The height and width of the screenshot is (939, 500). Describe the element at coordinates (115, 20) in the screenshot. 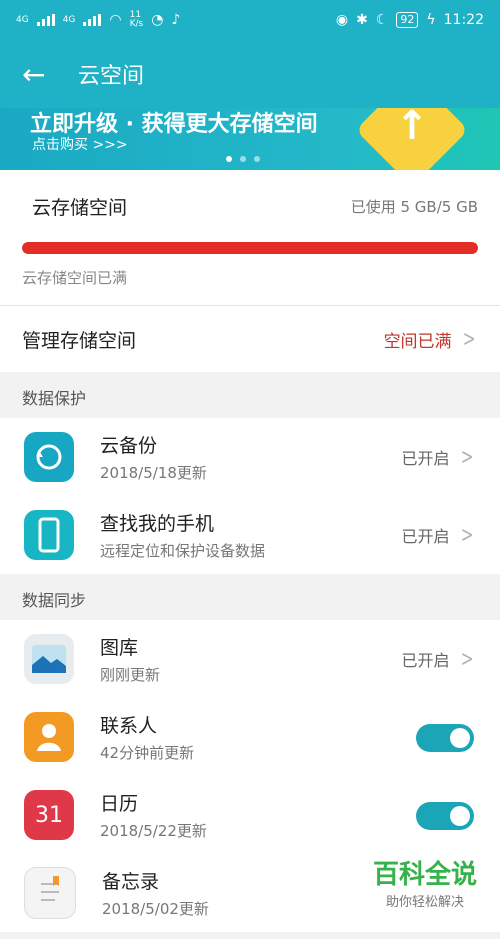

I see `wifi-icon: ◠` at that location.